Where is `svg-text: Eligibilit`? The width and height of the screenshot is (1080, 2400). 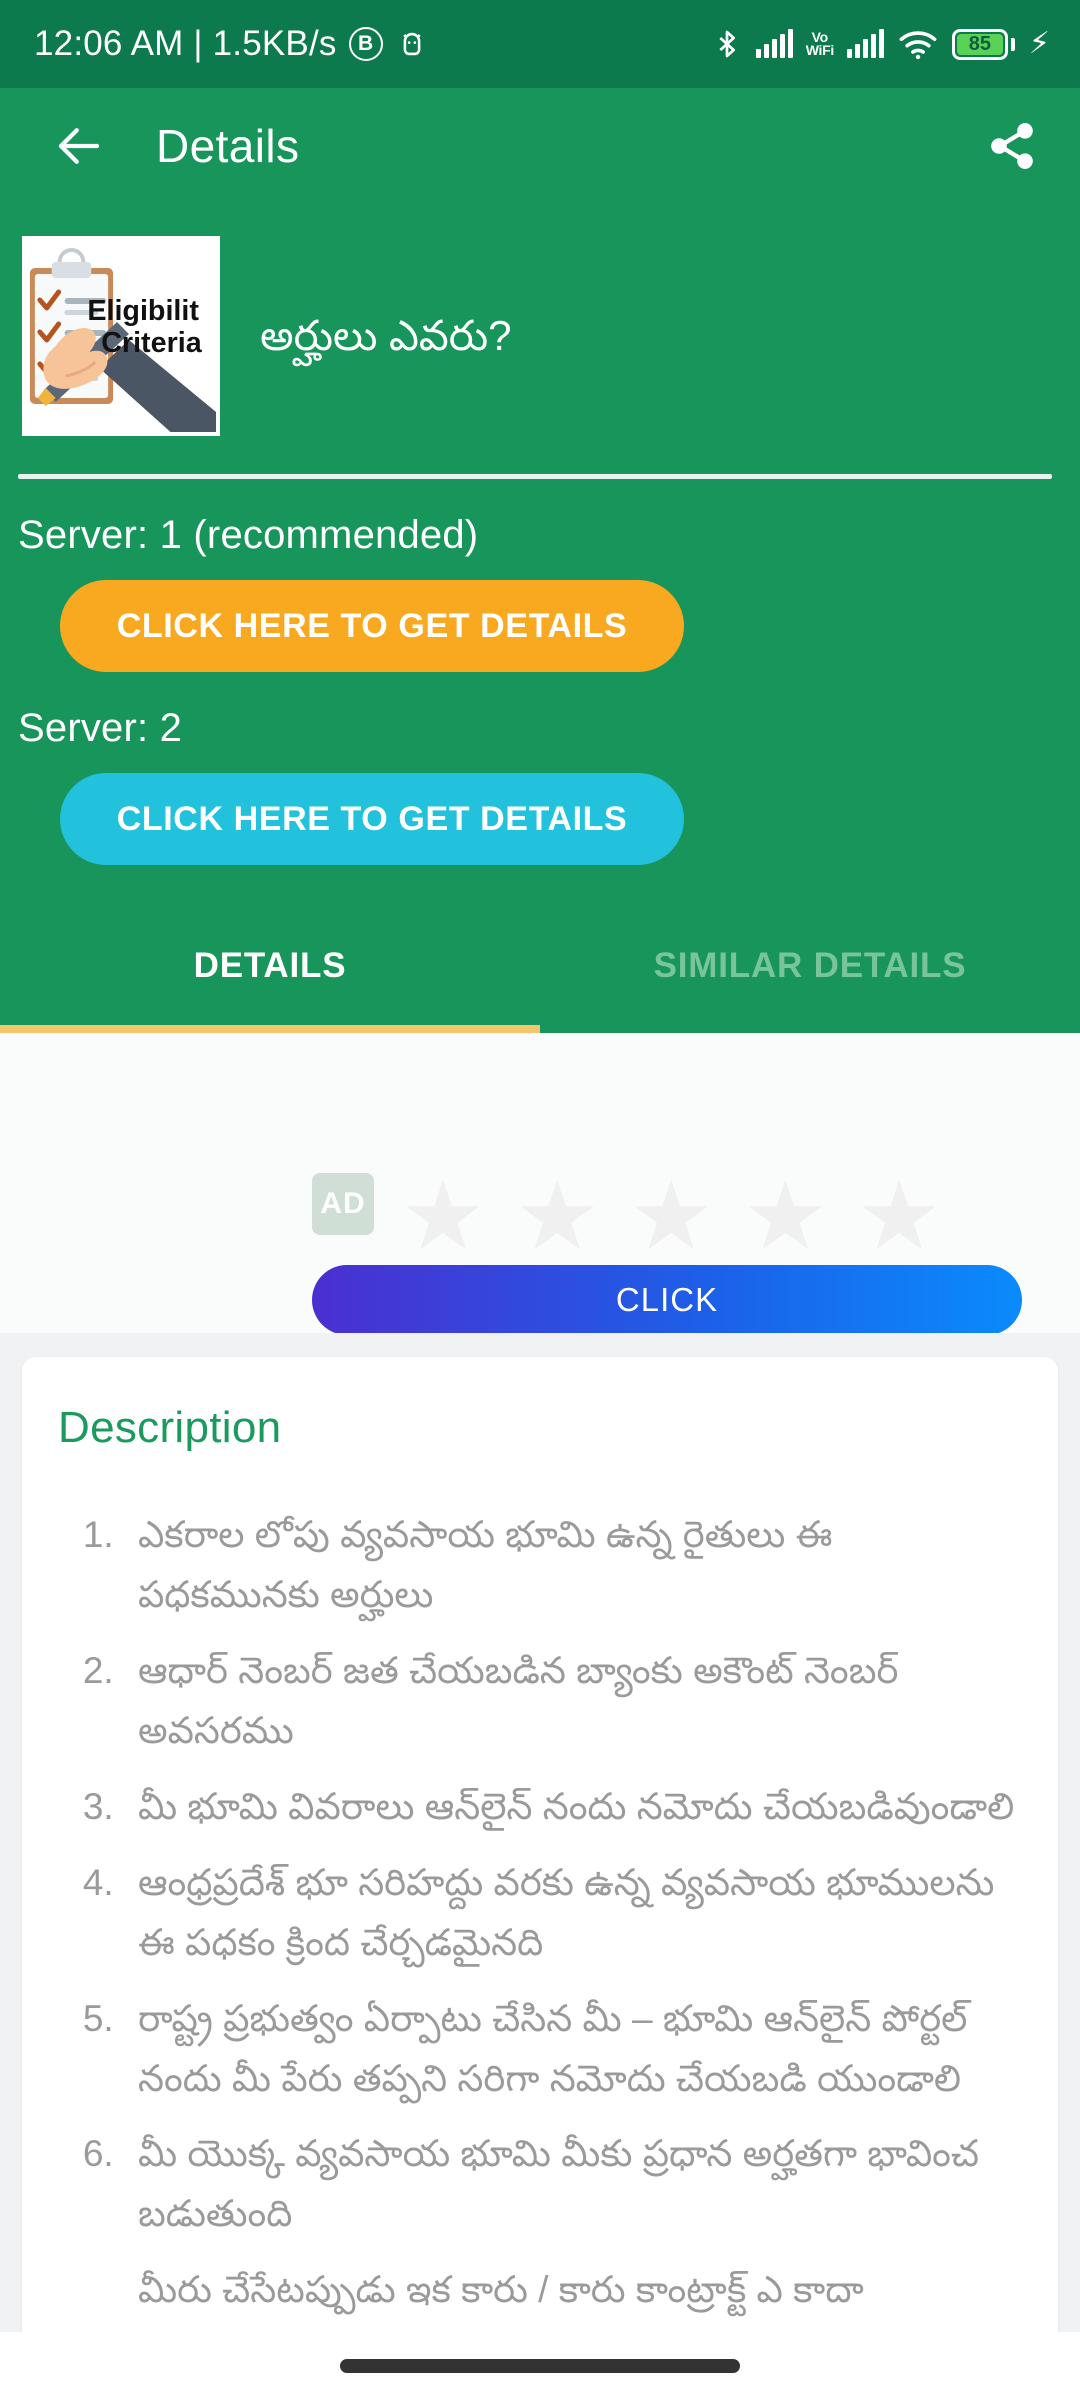 svg-text: Eligibilit is located at coordinates (143, 311).